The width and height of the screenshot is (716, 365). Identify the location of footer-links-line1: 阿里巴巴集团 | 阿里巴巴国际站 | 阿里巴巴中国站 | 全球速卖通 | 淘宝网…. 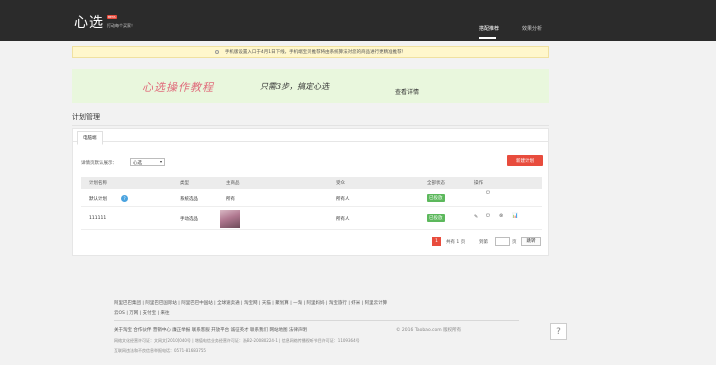
(314, 304).